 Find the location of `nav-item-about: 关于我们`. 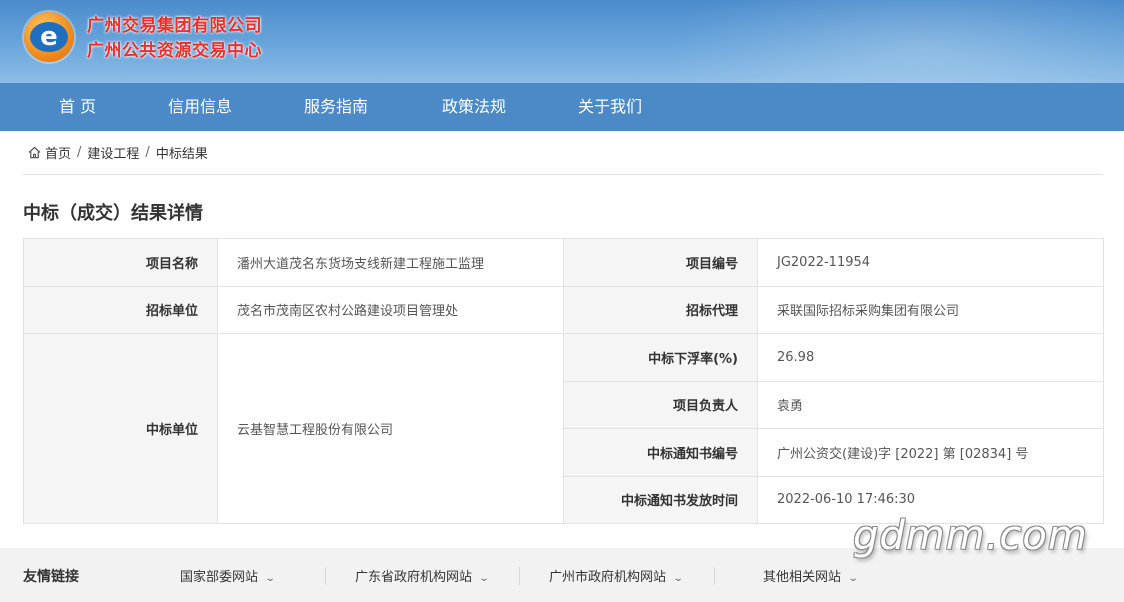

nav-item-about: 关于我们 is located at coordinates (610, 107).